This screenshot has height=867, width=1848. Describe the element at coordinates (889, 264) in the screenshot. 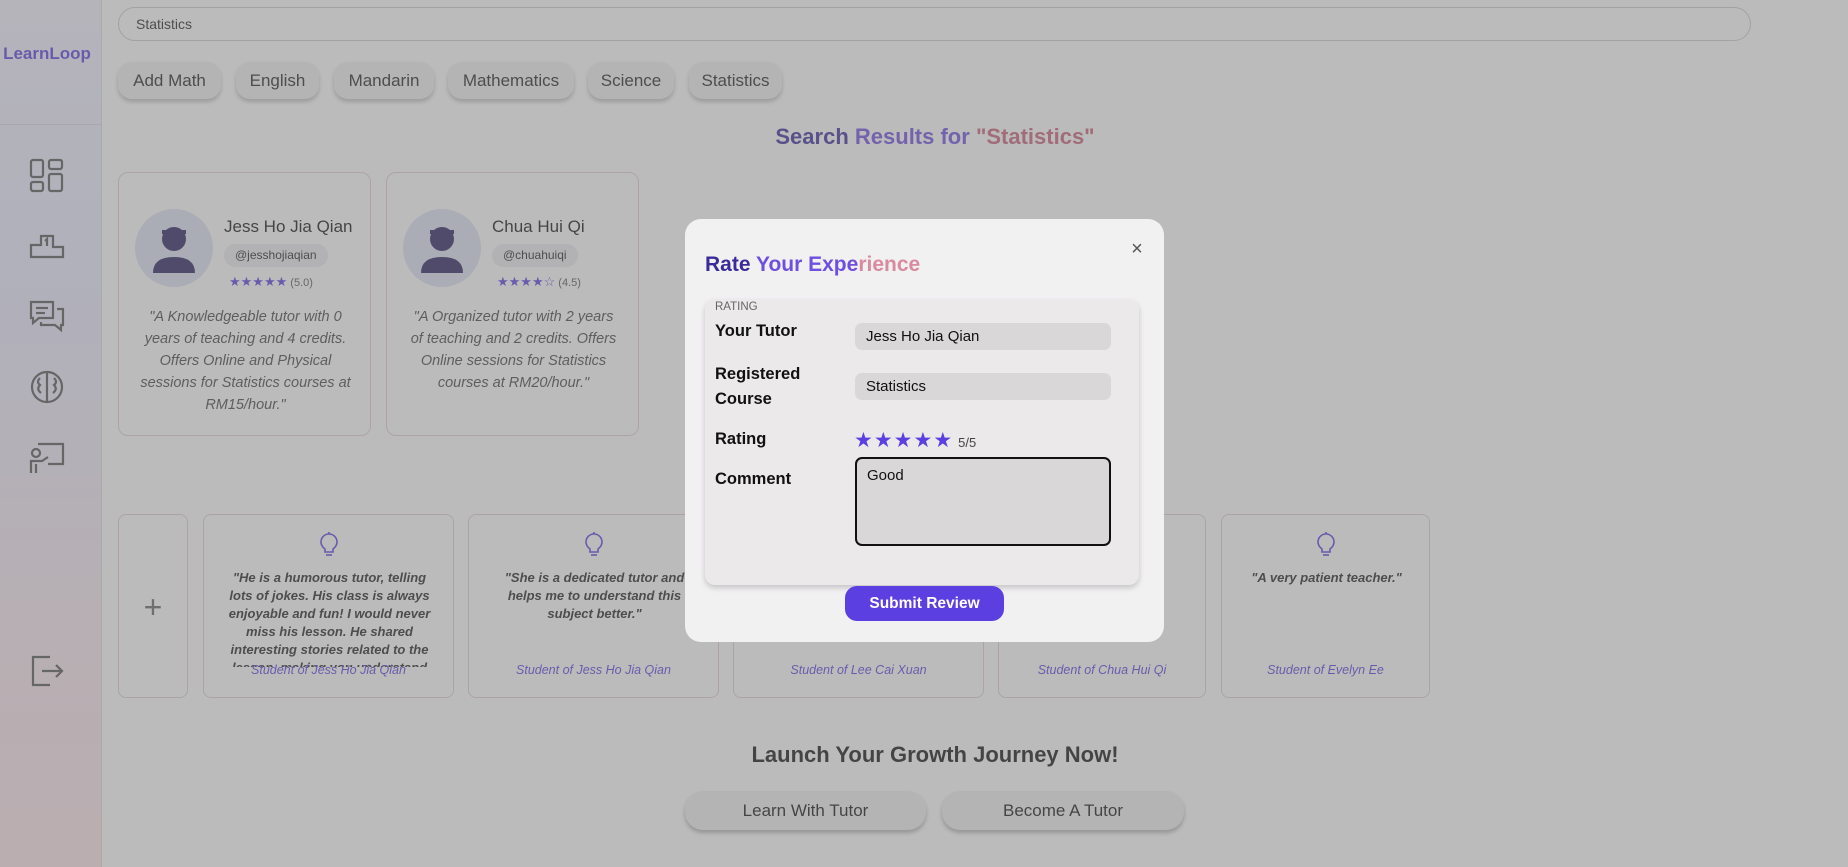

I see `modal-title-part: rience` at that location.